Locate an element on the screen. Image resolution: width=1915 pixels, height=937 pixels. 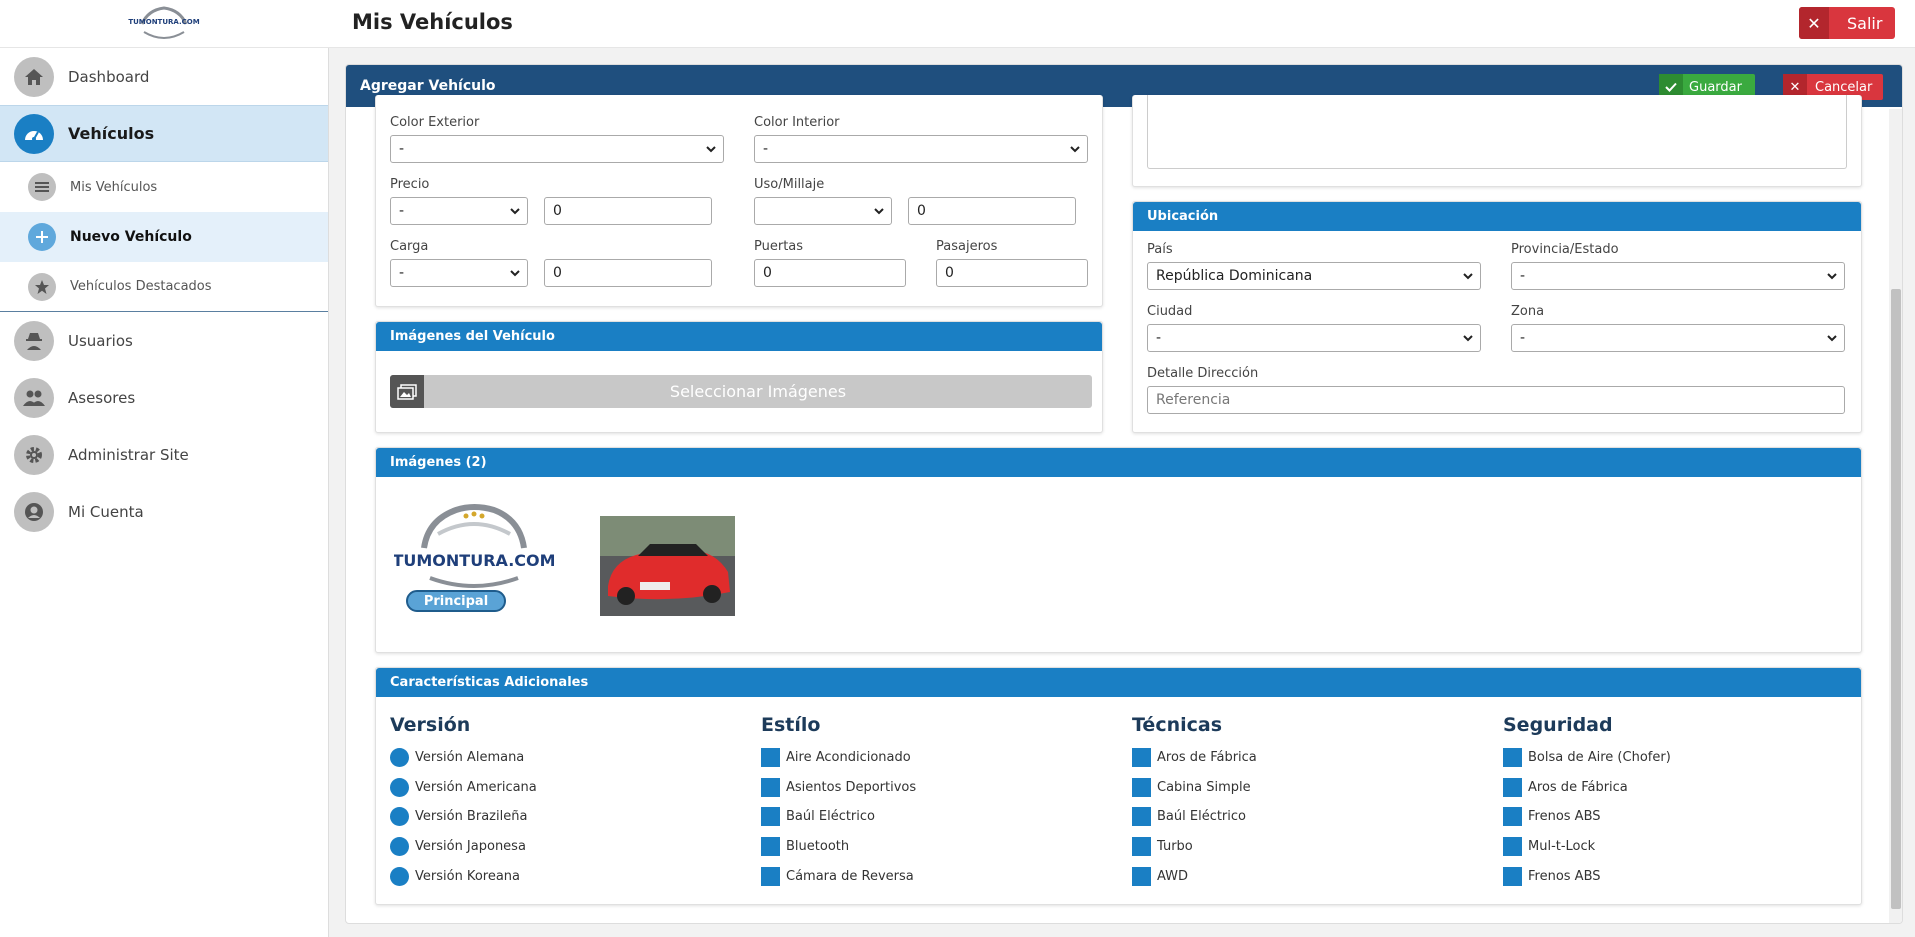
feature-label: Mul-t-Lock is located at coordinates (1562, 846).